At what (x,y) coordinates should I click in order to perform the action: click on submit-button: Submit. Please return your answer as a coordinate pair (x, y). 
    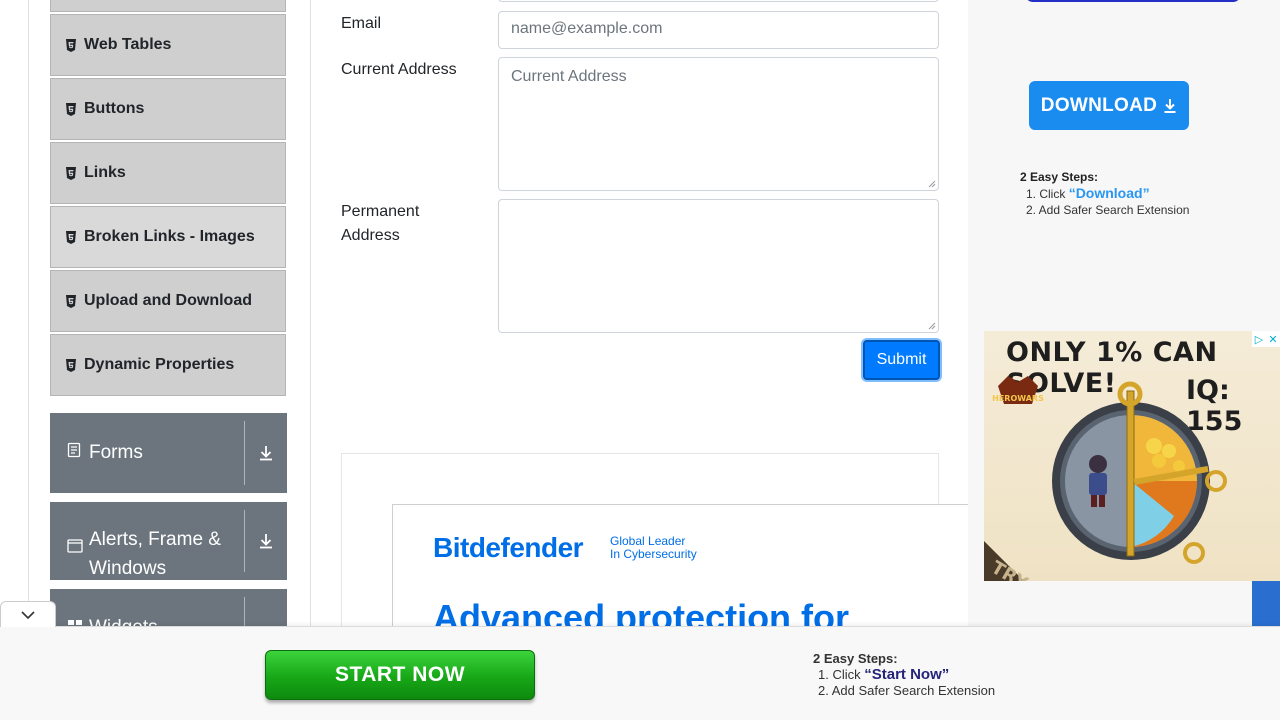
    Looking at the image, I should click on (901, 360).